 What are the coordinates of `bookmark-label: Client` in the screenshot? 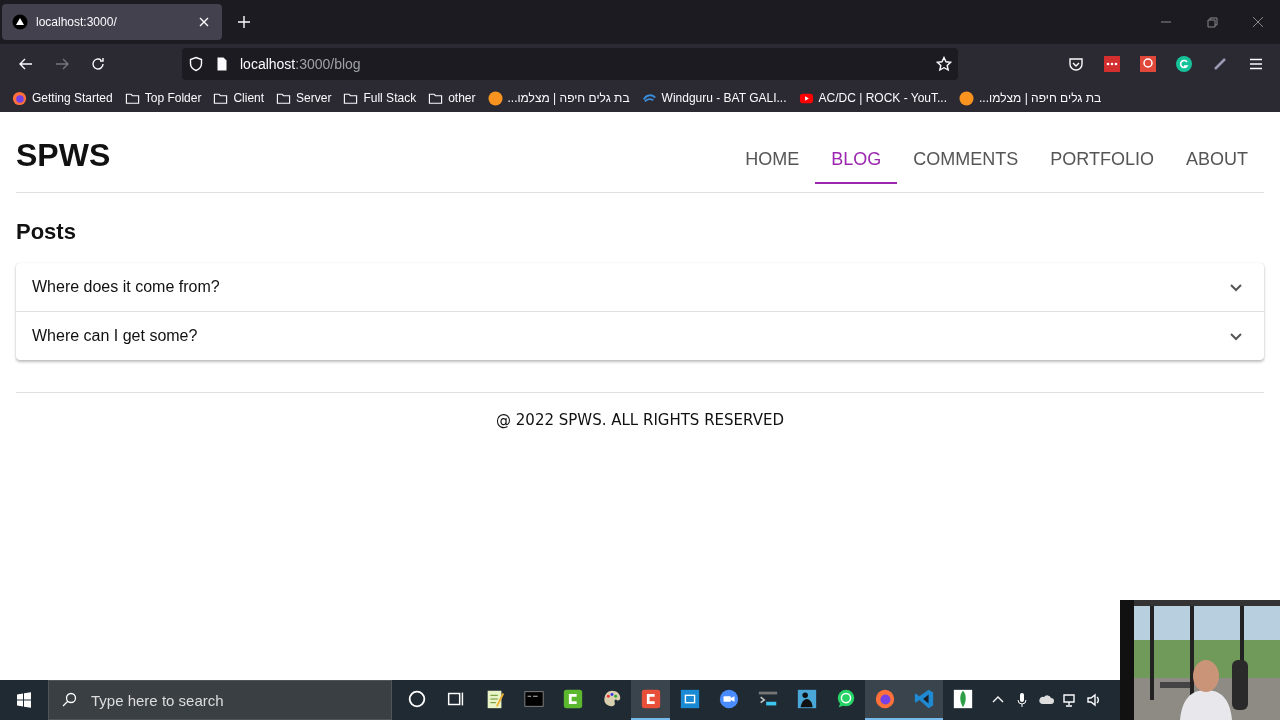 It's located at (249, 98).